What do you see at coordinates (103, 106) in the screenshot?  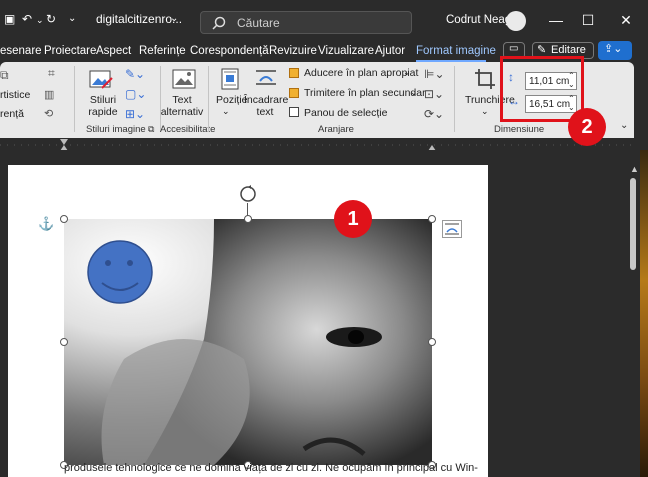 I see `quick-styles-label: Stiluri rapide` at bounding box center [103, 106].